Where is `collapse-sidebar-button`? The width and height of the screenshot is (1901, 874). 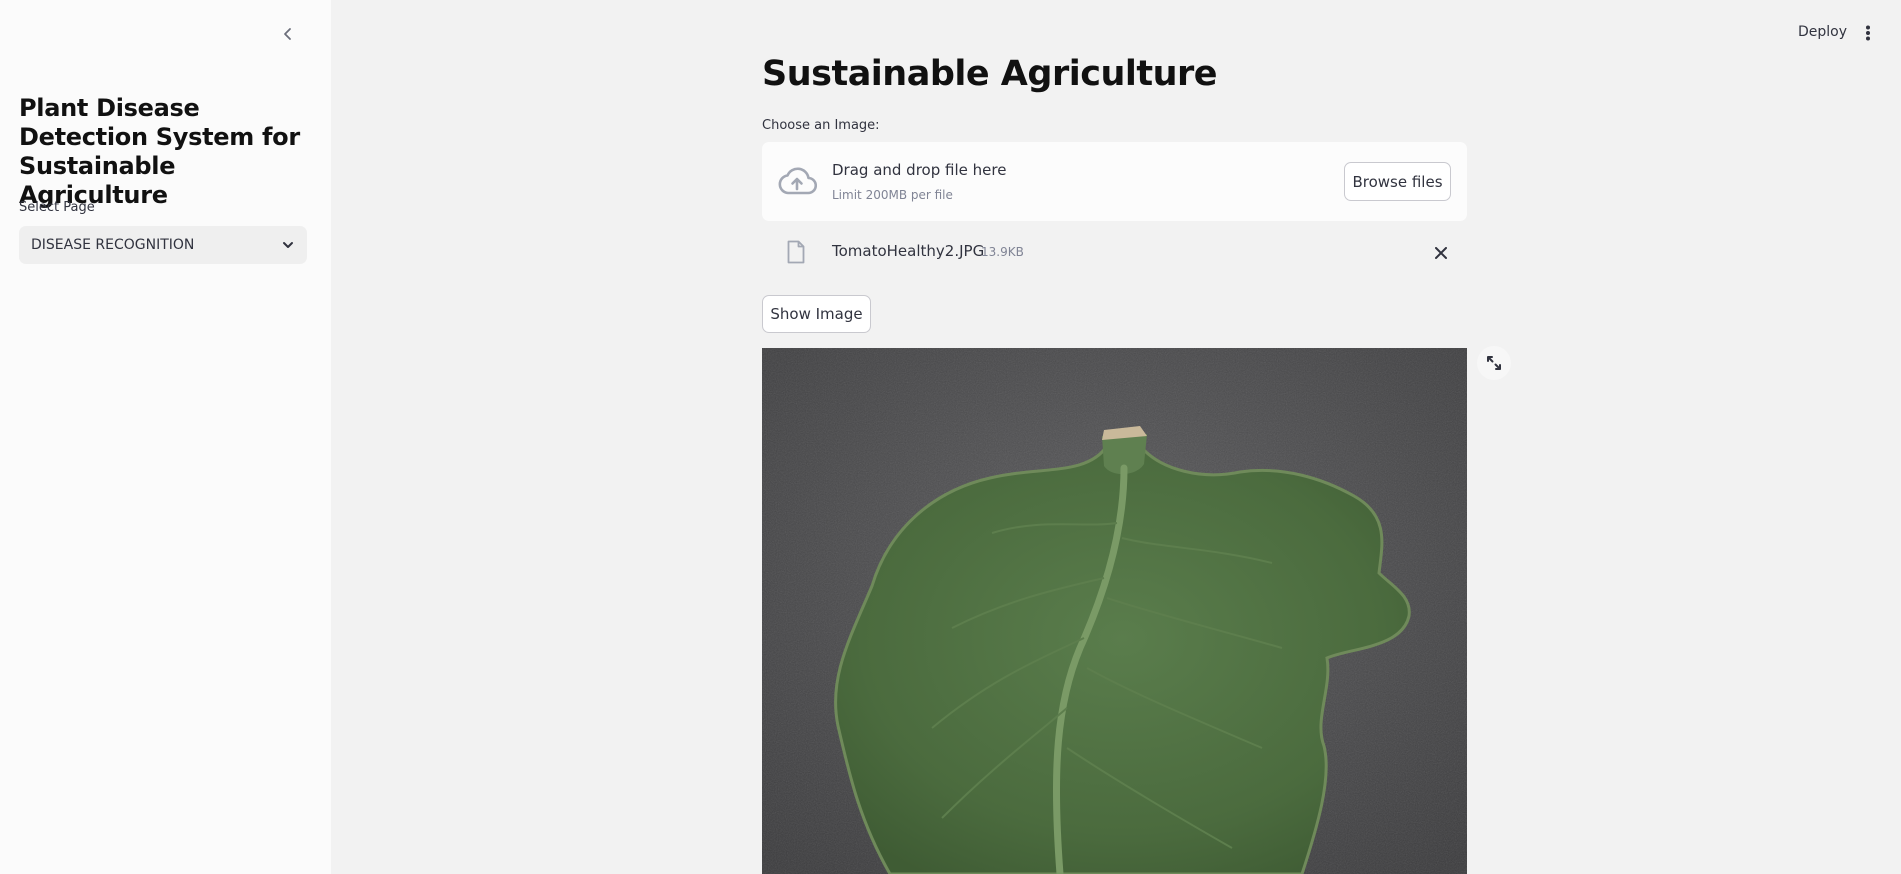 collapse-sidebar-button is located at coordinates (288, 34).